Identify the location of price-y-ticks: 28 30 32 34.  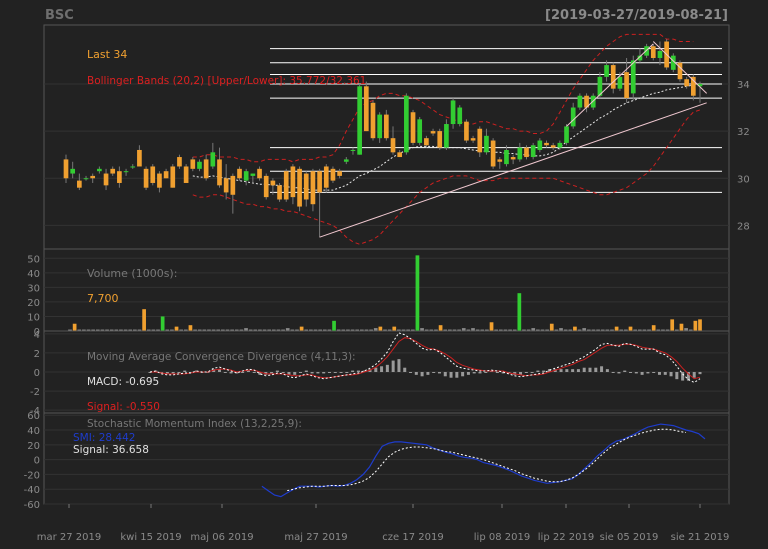
(743, 156).